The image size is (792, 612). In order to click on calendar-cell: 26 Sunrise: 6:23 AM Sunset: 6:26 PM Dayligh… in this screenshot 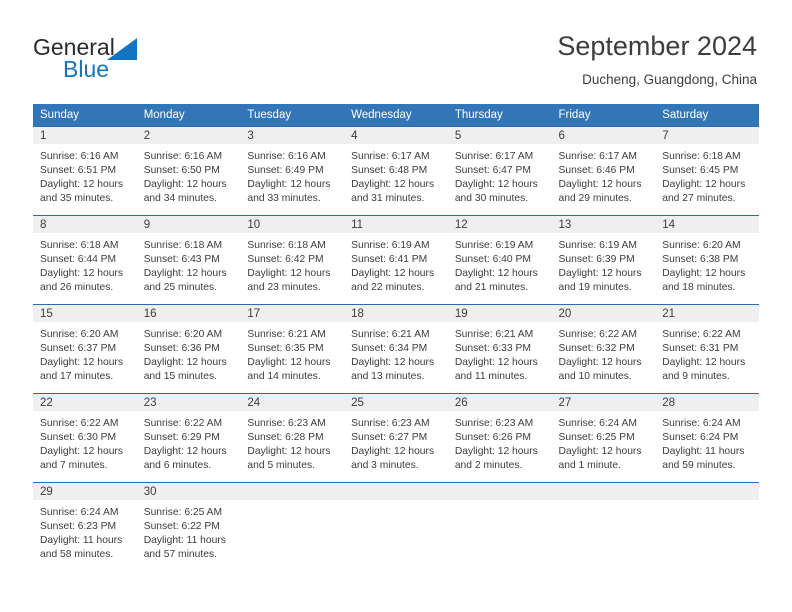, I will do `click(499, 438)`.